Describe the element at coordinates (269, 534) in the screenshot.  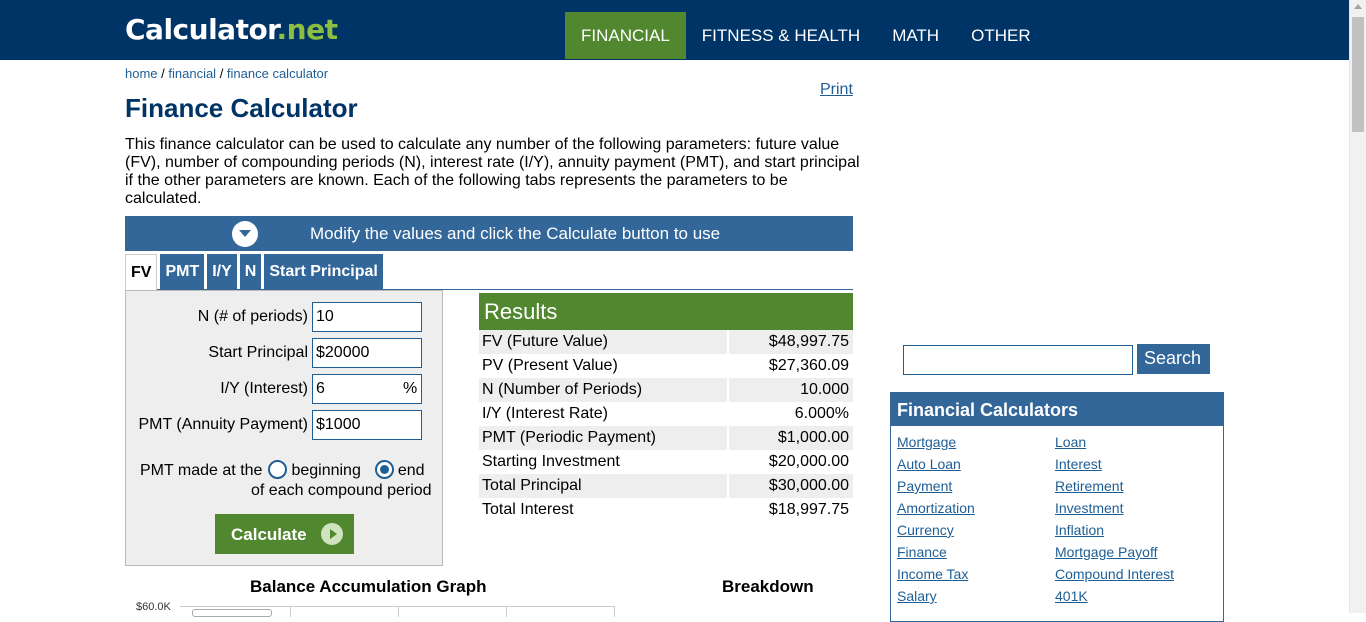
I see `calculate-label: Calculate` at that location.